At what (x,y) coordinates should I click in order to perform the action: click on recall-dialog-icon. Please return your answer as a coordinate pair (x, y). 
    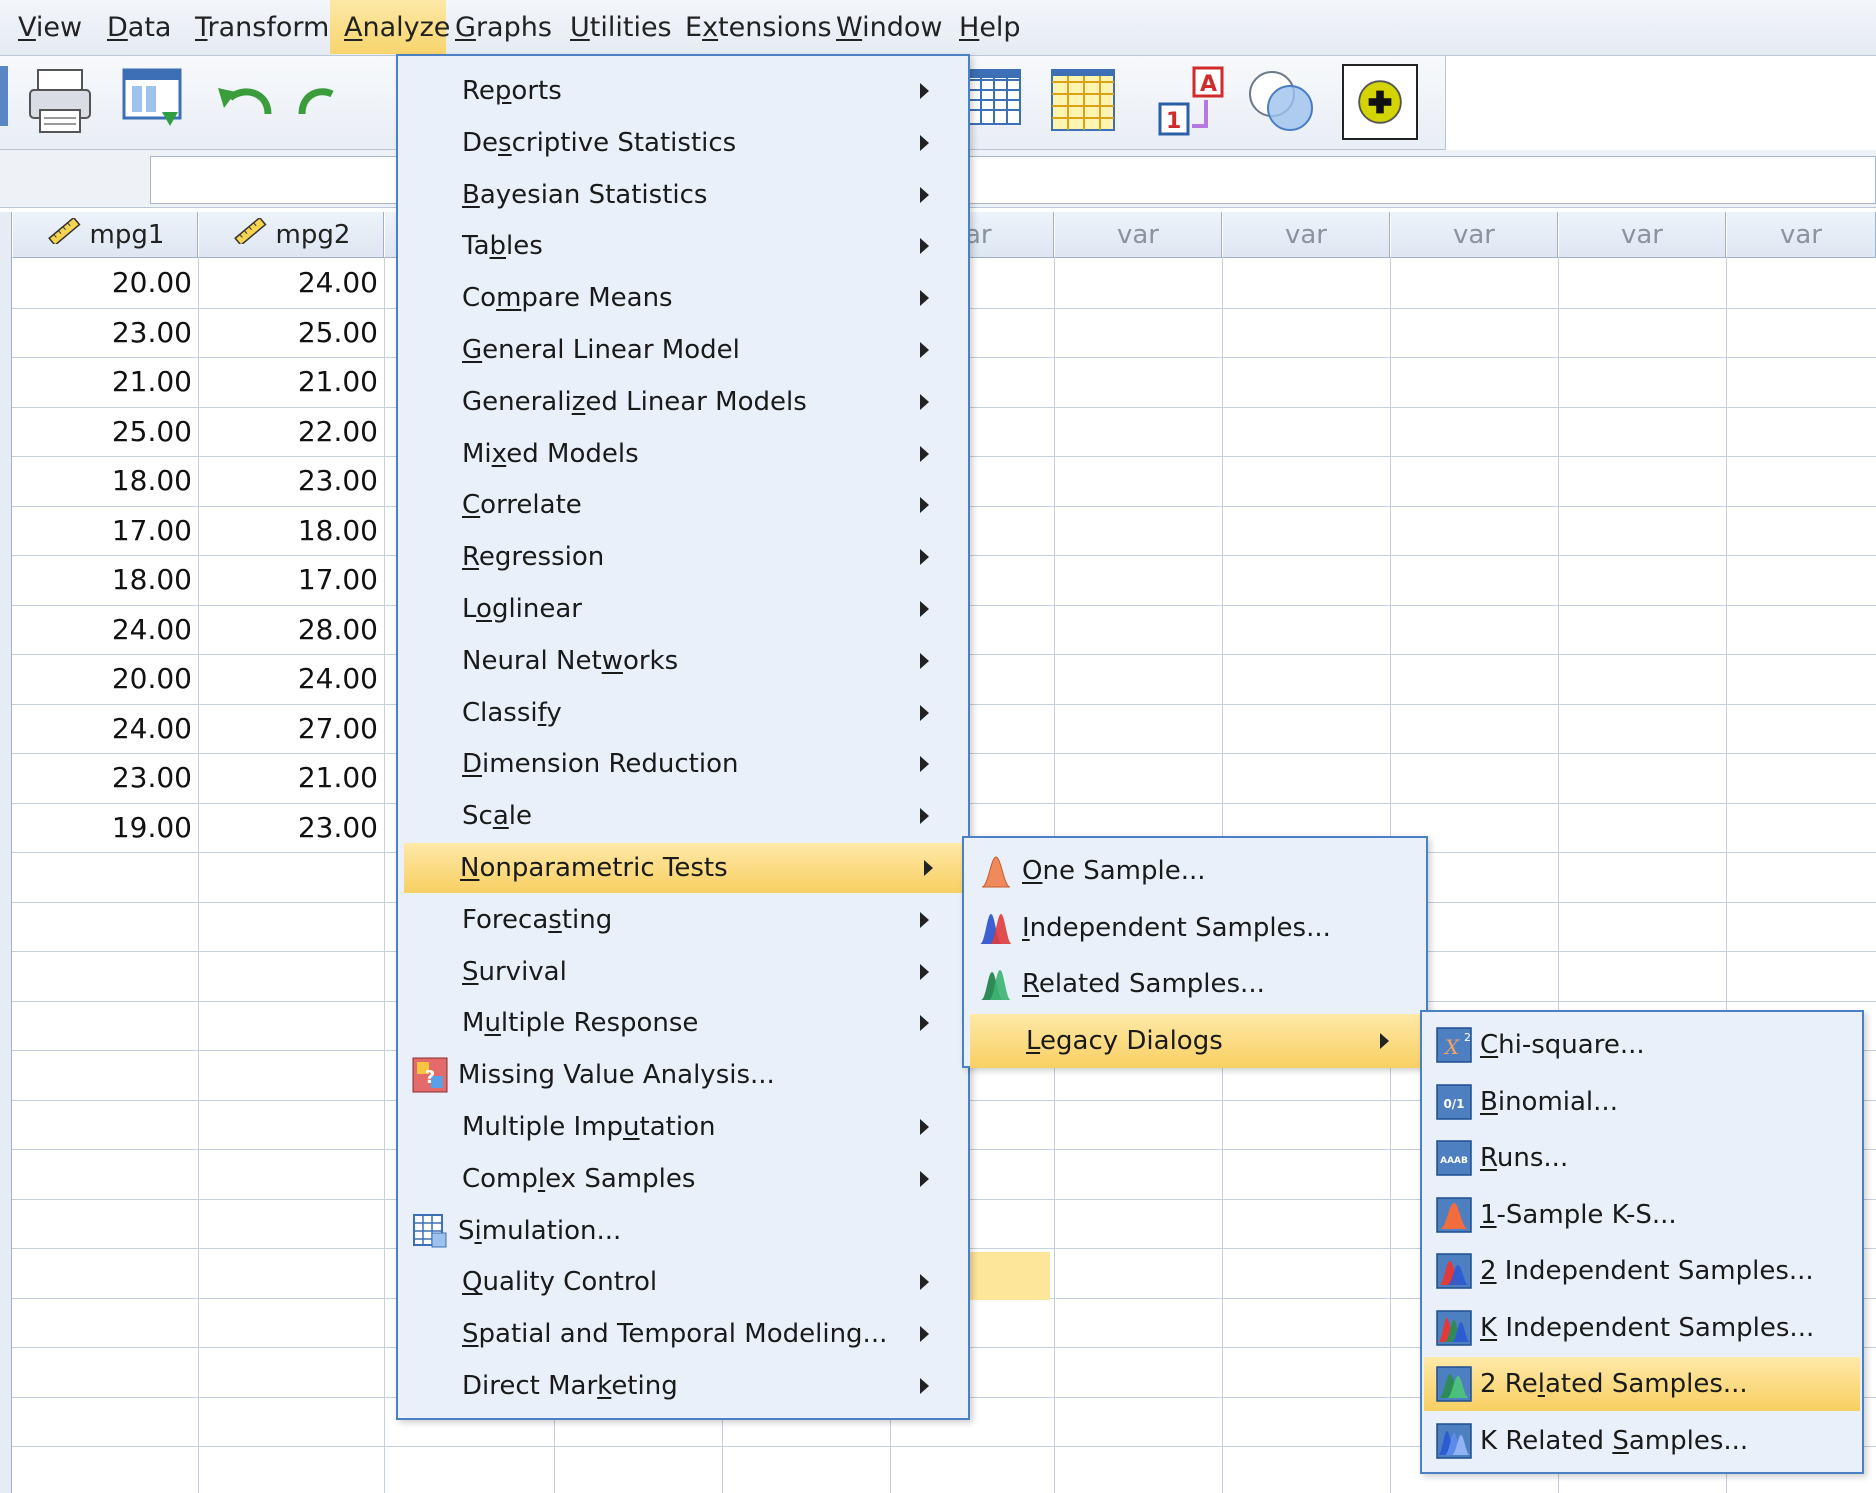
    Looking at the image, I should click on (154, 102).